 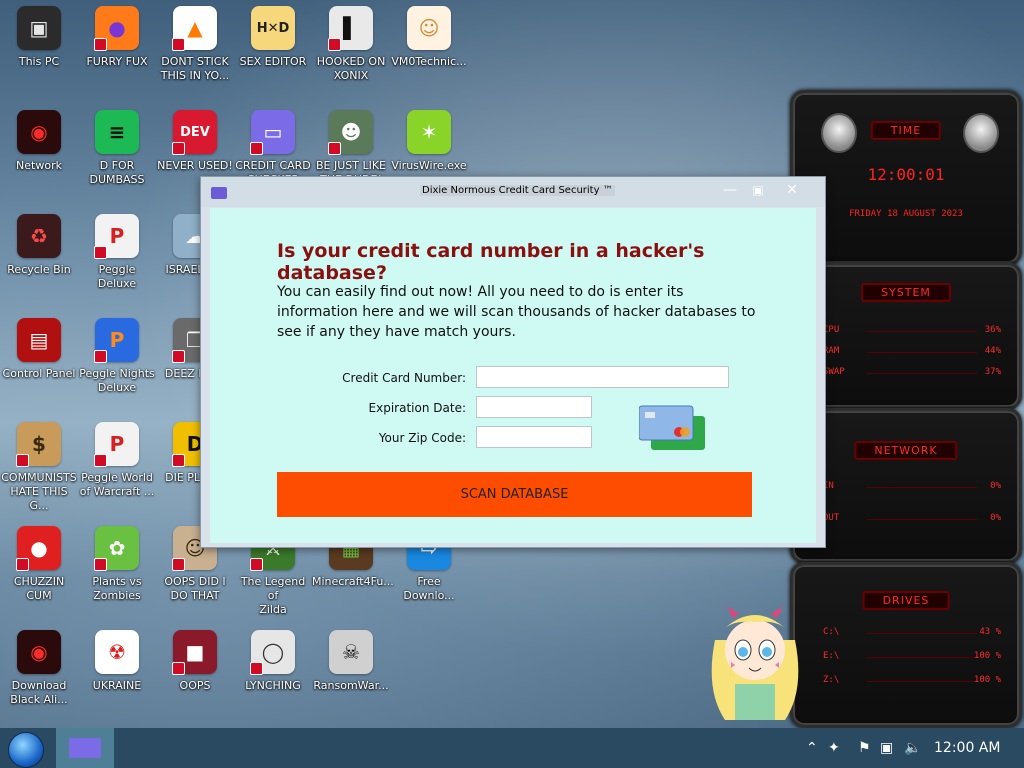 I want to click on desktop-icon-label: SEX EDITOR, so click(x=273, y=61).